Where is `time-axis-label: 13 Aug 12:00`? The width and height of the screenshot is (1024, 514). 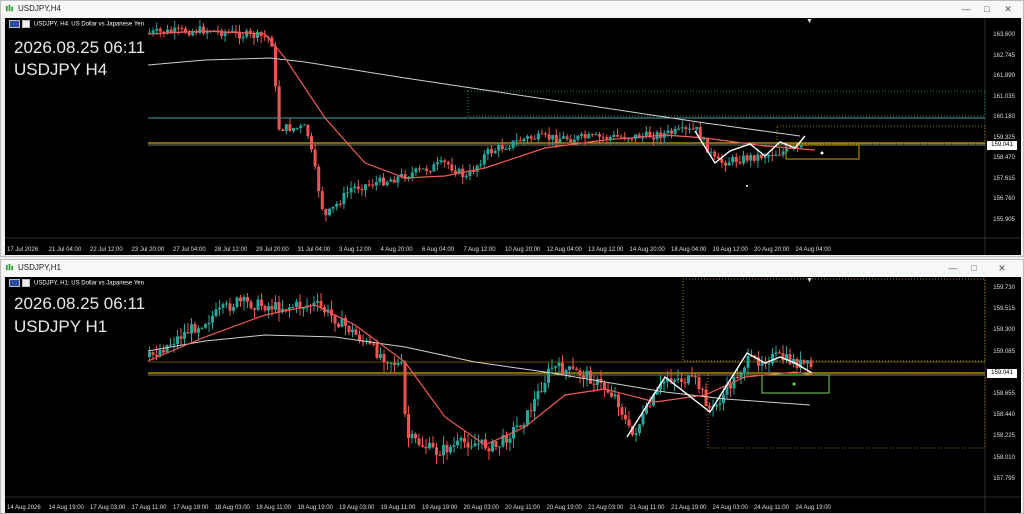 time-axis-label: 13 Aug 12:00 is located at coordinates (606, 250).